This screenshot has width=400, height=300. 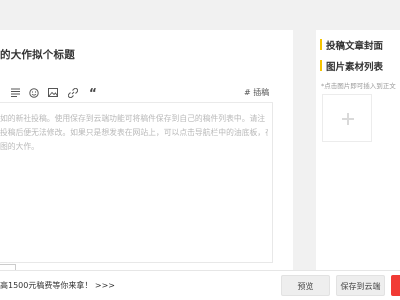 What do you see at coordinates (351, 45) in the screenshot?
I see `cover-heading: 投稿文章封面` at bounding box center [351, 45].